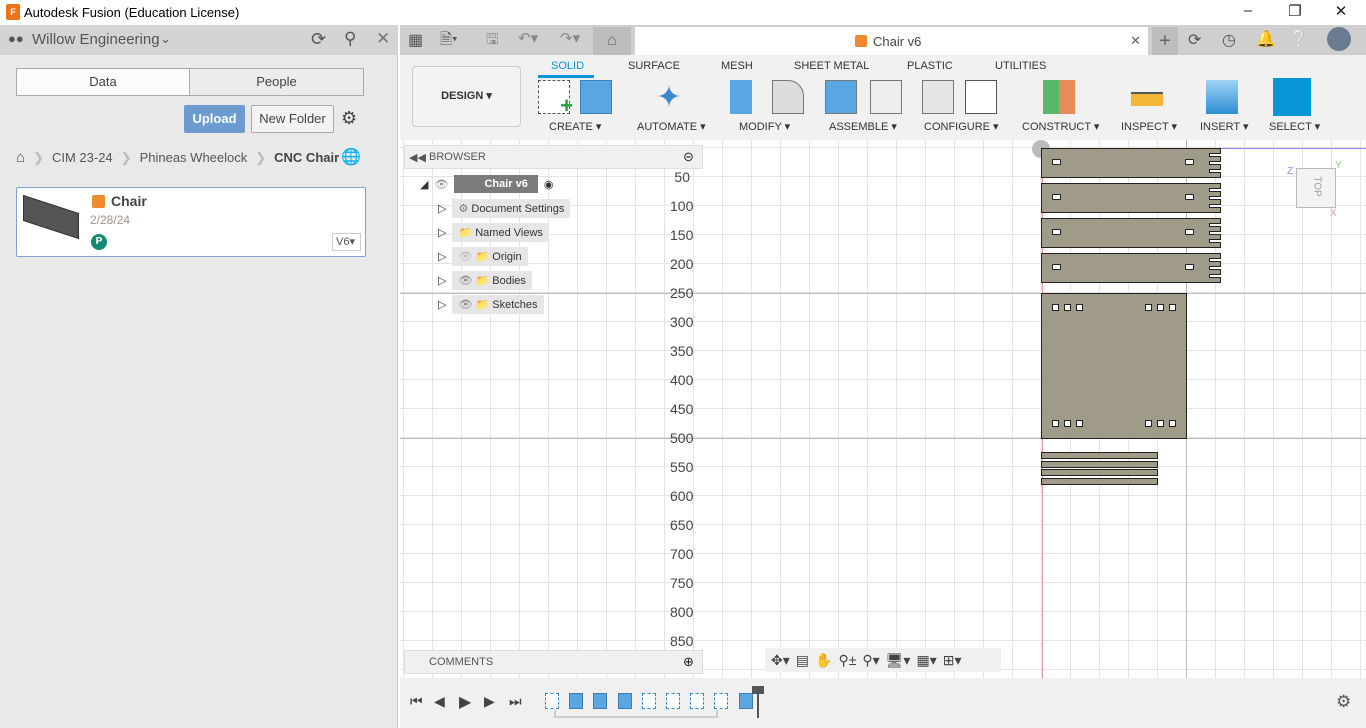 The width and height of the screenshot is (1366, 728). I want to click on tab-people: People, so click(276, 82).